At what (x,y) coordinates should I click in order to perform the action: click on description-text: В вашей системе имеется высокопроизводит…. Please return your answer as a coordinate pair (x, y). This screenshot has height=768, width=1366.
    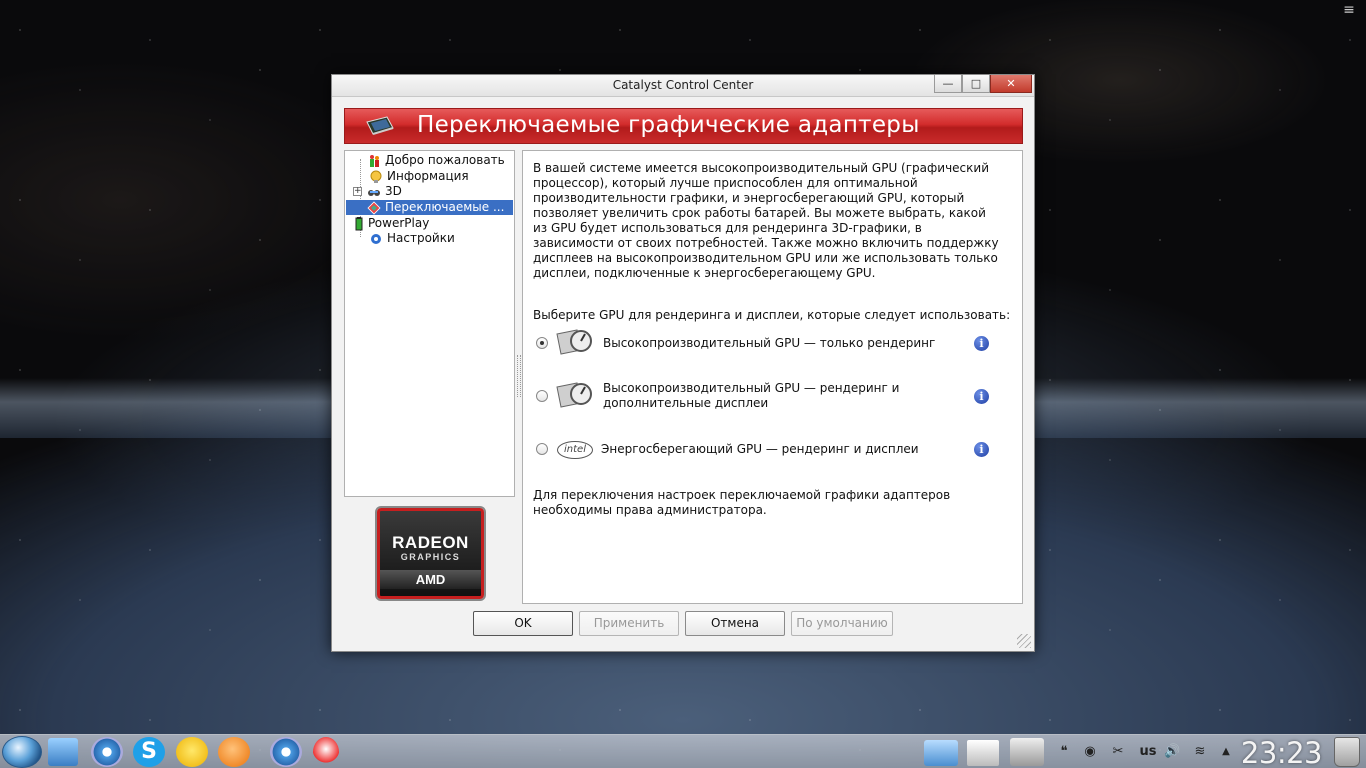
    Looking at the image, I should click on (766, 220).